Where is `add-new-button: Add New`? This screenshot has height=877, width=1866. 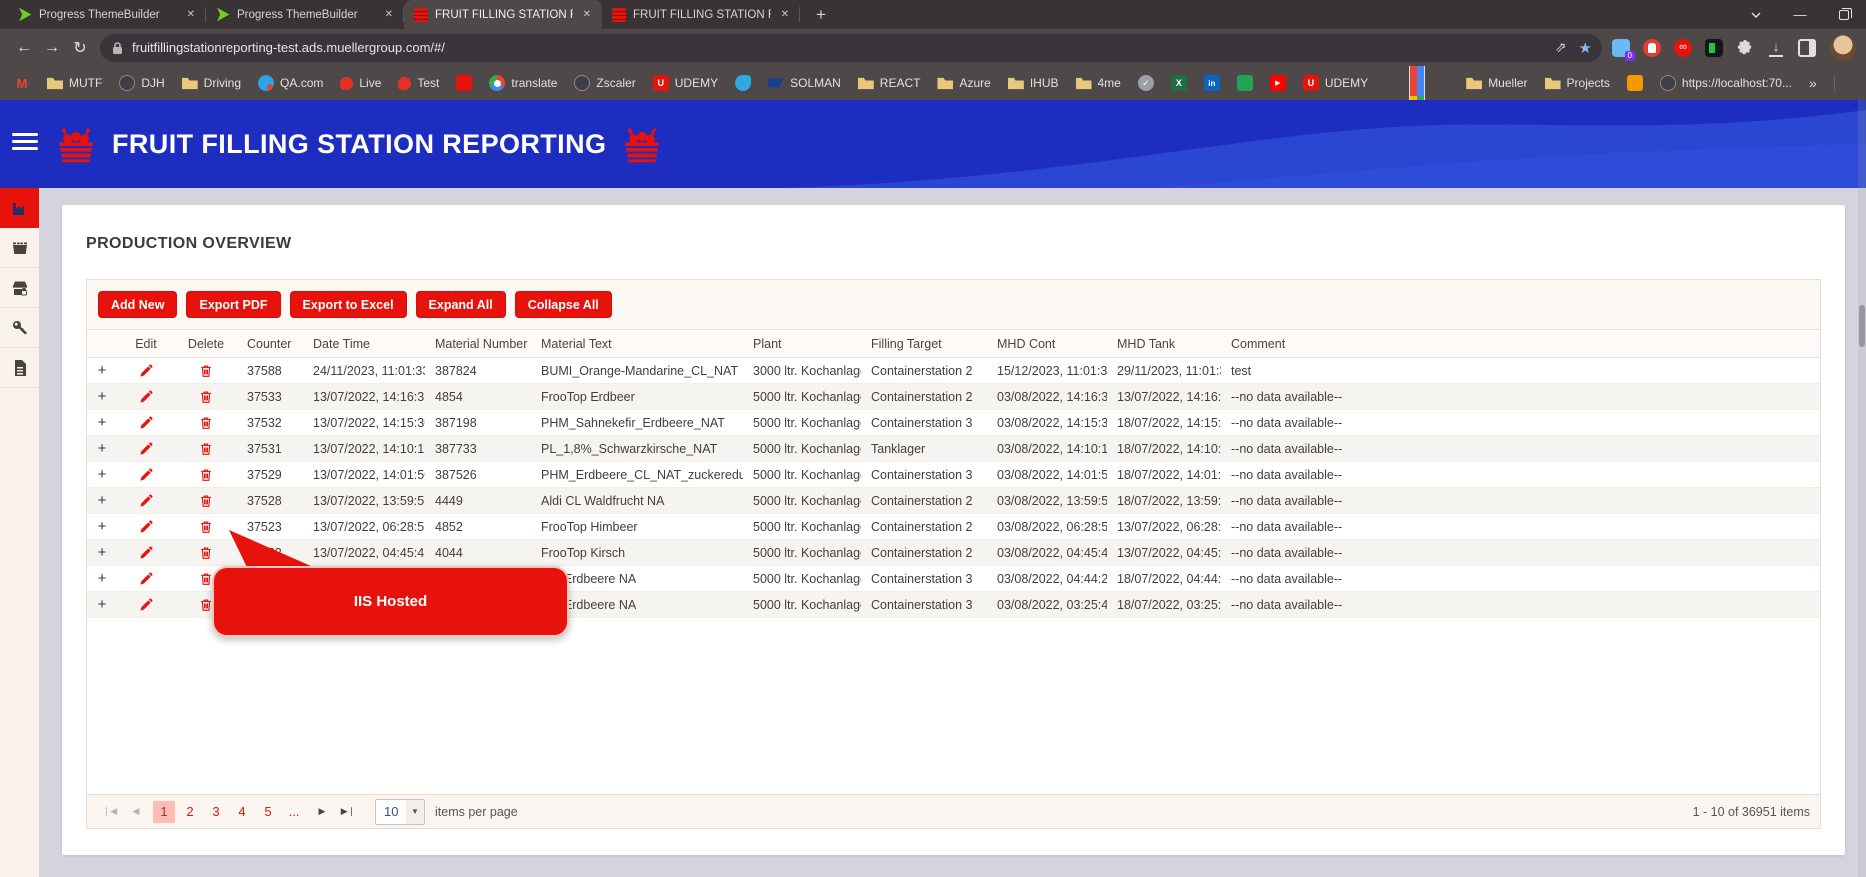 add-new-button: Add New is located at coordinates (138, 304).